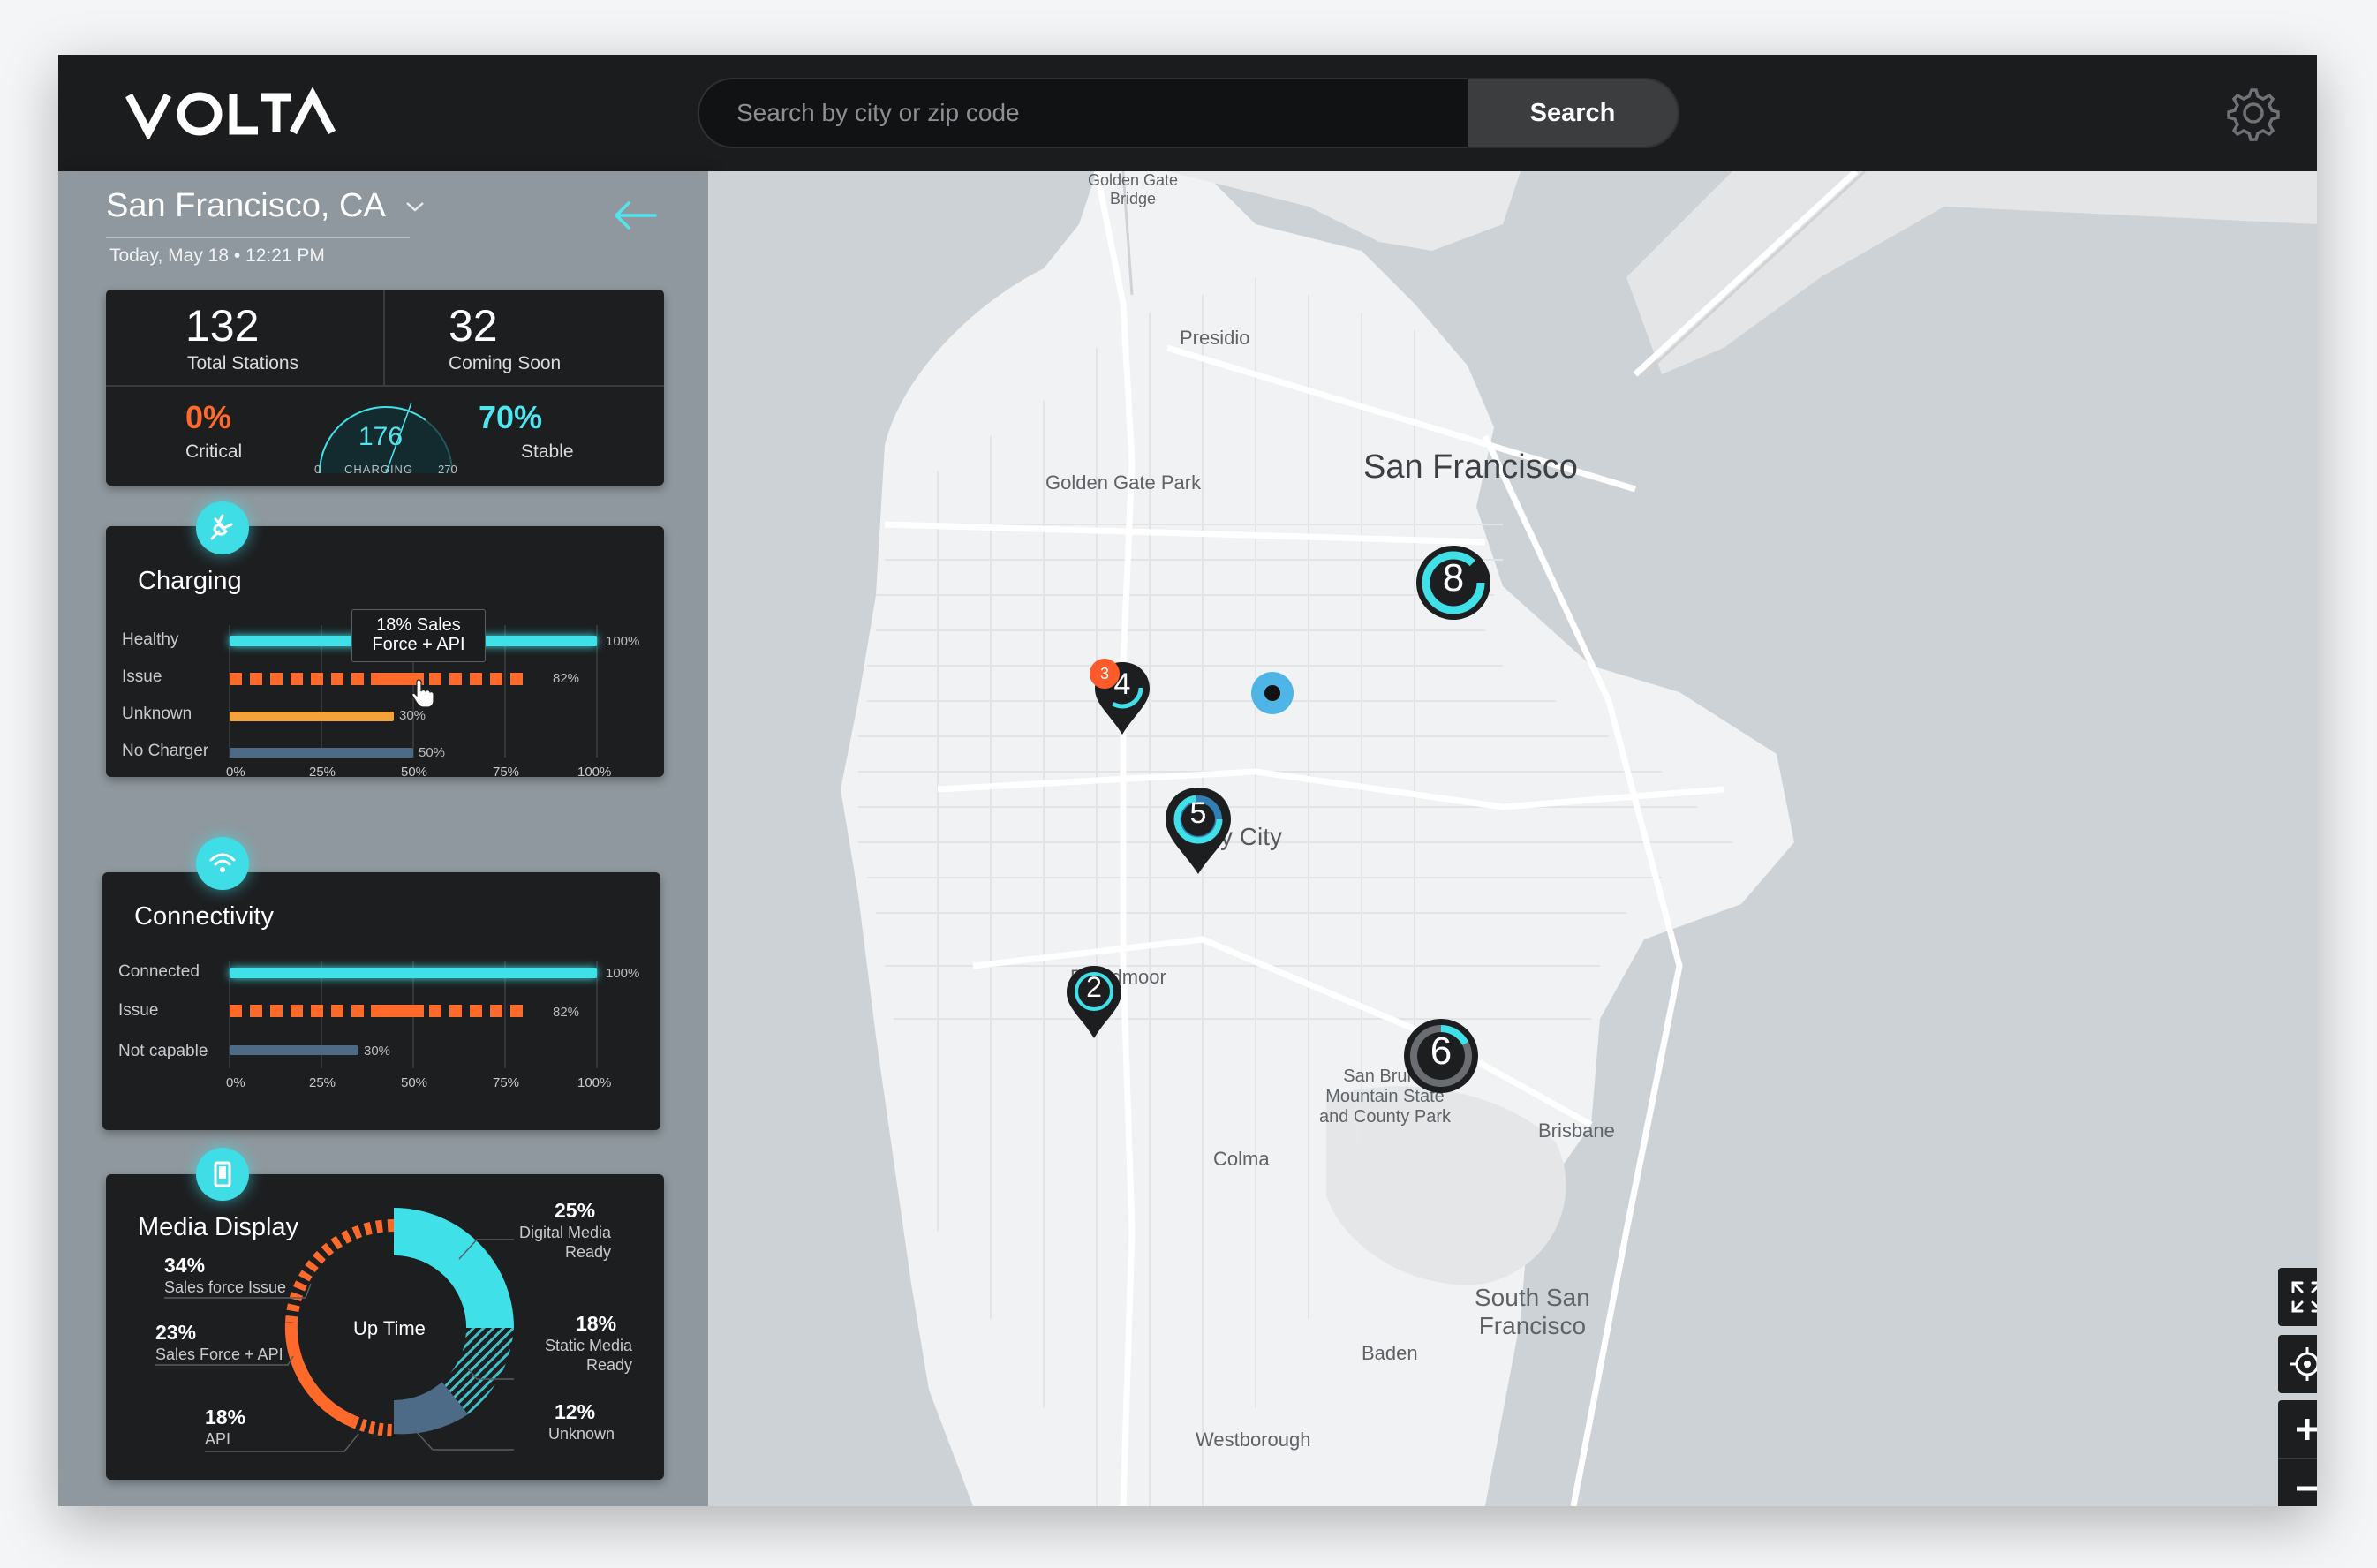 The width and height of the screenshot is (2377, 1568). I want to click on legend-label: Digital Media, so click(564, 1232).